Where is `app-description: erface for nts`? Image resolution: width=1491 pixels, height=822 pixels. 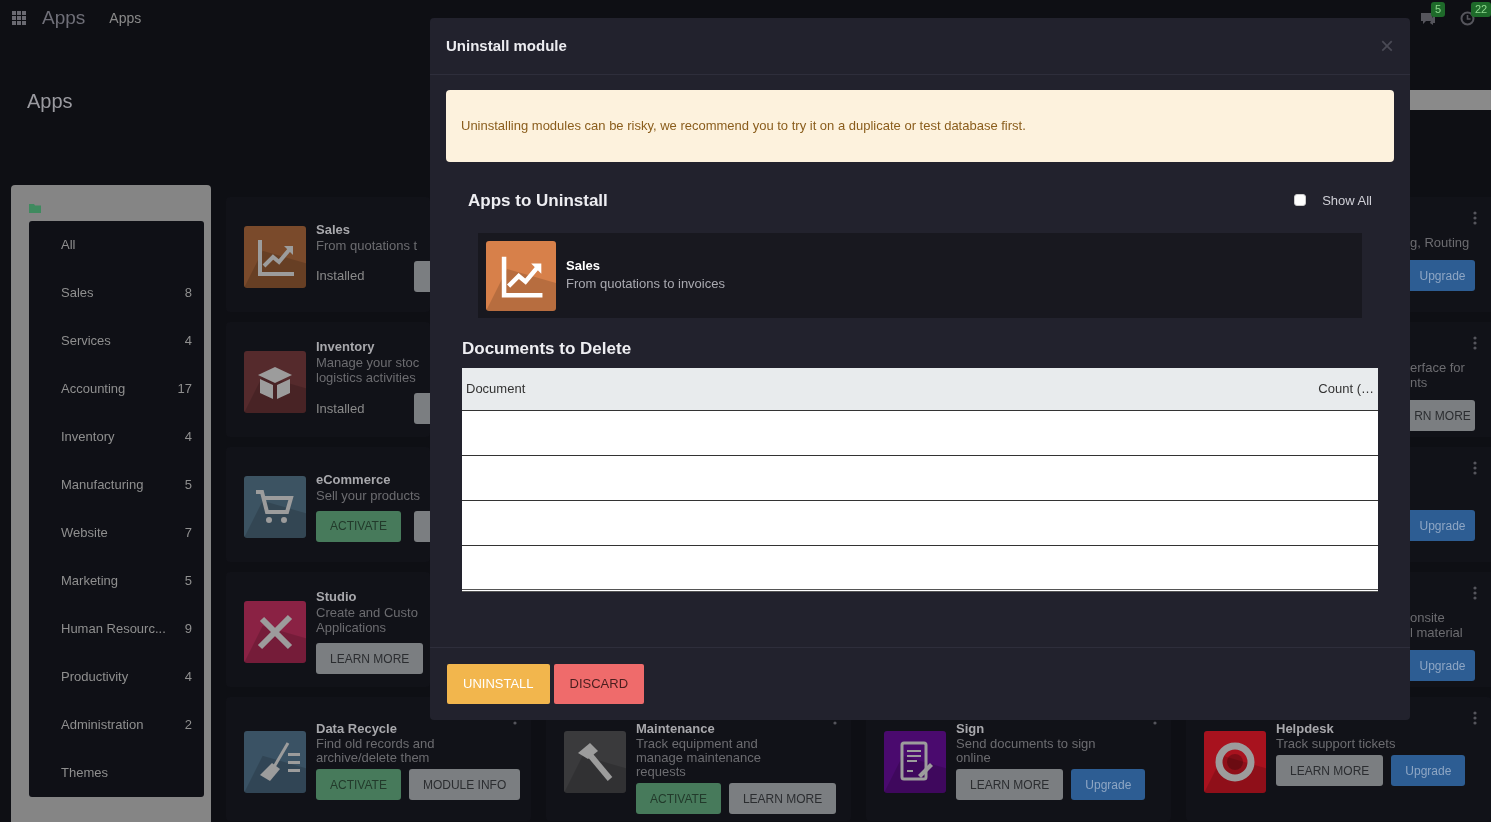
app-description: erface for nts is located at coordinates (1438, 375).